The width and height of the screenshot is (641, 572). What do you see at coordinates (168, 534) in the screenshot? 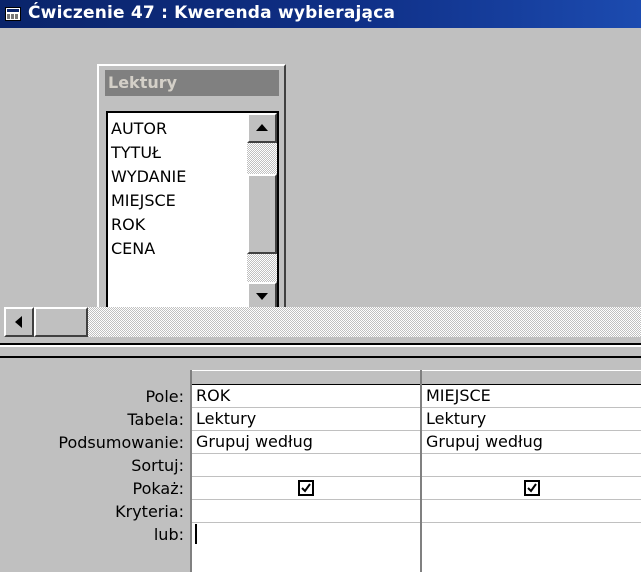
I see `row-label-lub: lub:` at bounding box center [168, 534].